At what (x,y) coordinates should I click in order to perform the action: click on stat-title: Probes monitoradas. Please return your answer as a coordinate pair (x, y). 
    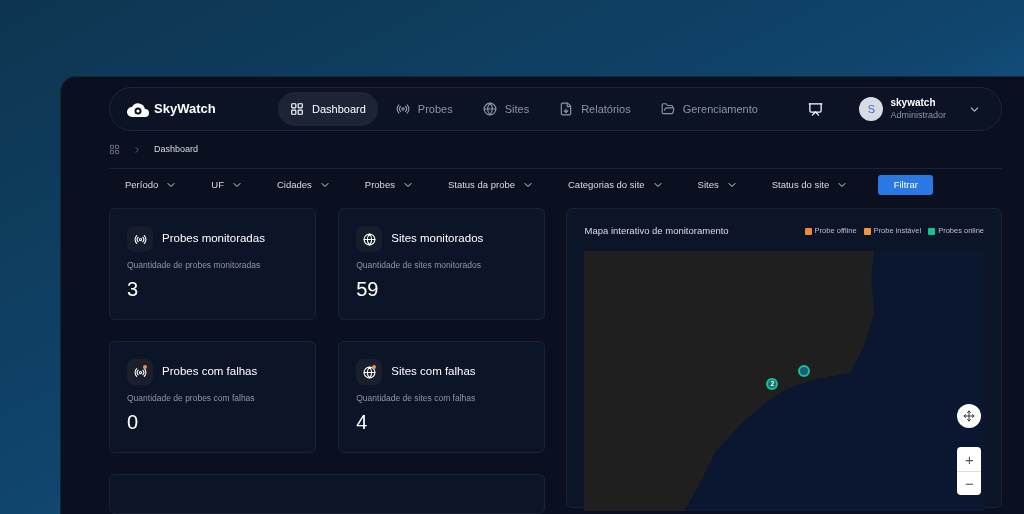
    Looking at the image, I should click on (213, 239).